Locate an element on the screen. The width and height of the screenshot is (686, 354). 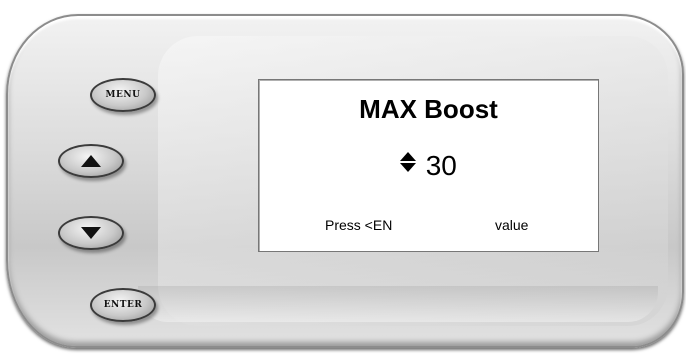
up-arrow-icon is located at coordinates (91, 161).